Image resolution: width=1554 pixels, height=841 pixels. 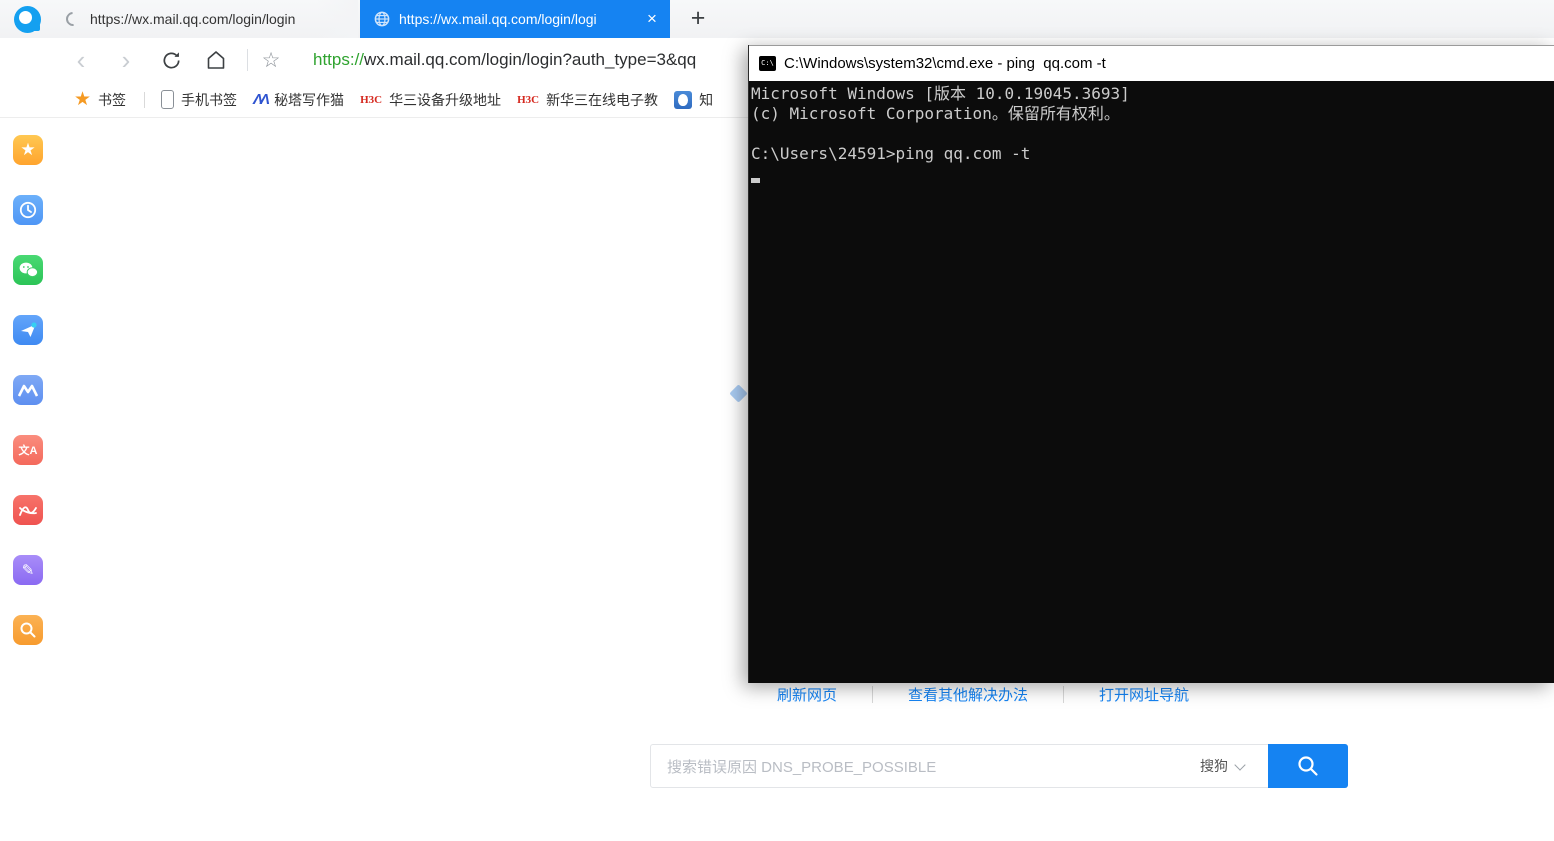 I want to click on cmd-icon: C:\, so click(x=767, y=63).